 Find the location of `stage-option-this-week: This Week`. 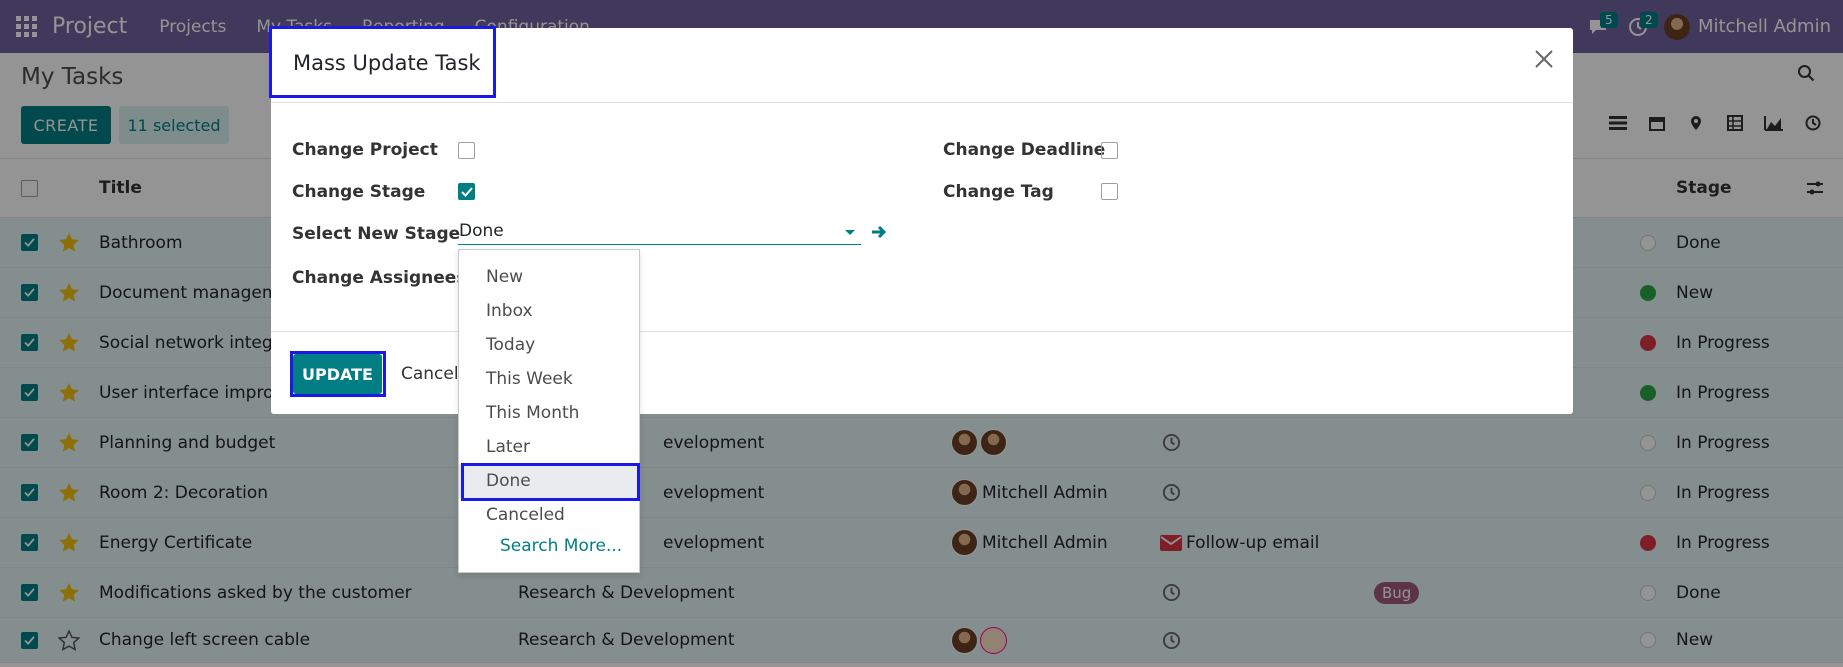

stage-option-this-week: This Week is located at coordinates (549, 379).